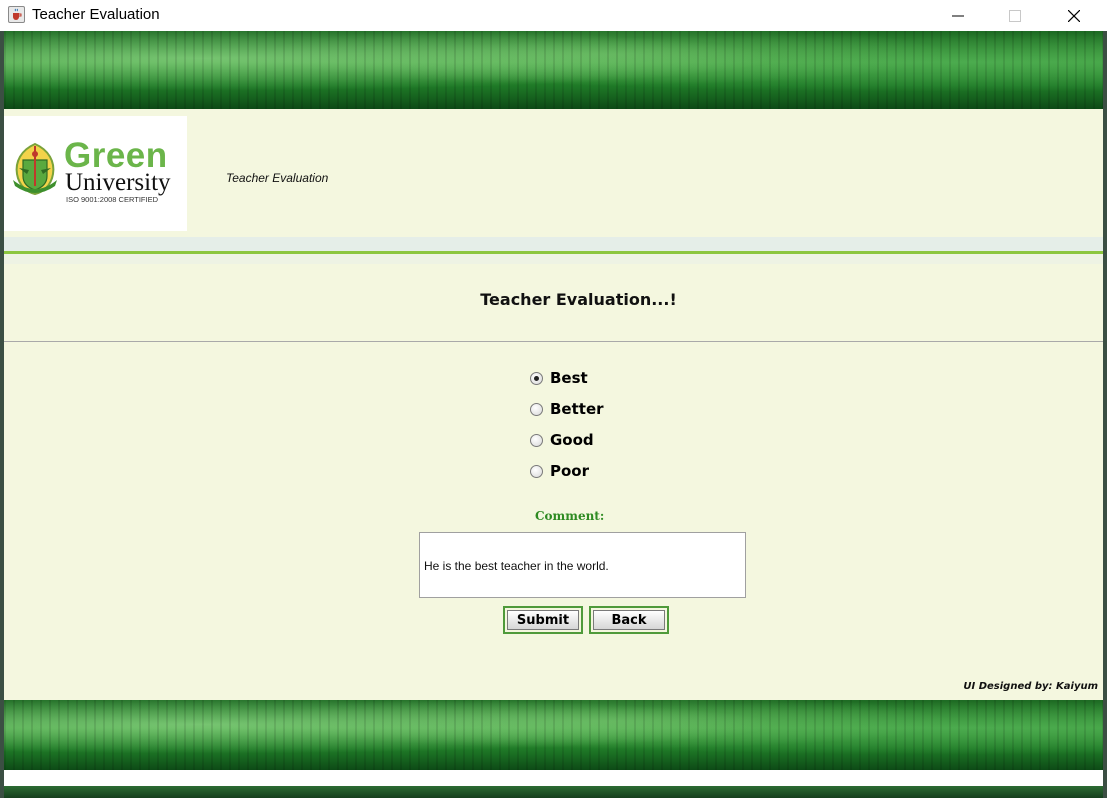 Image resolution: width=1107 pixels, height=798 pixels. I want to click on header-divider-band, so click(553, 244).